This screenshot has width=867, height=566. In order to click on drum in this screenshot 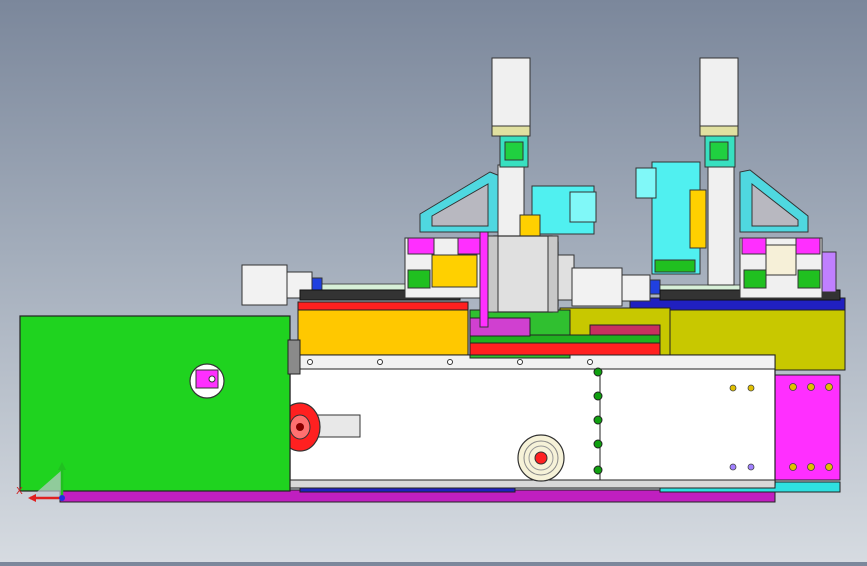, I will do `click(523, 274)`.